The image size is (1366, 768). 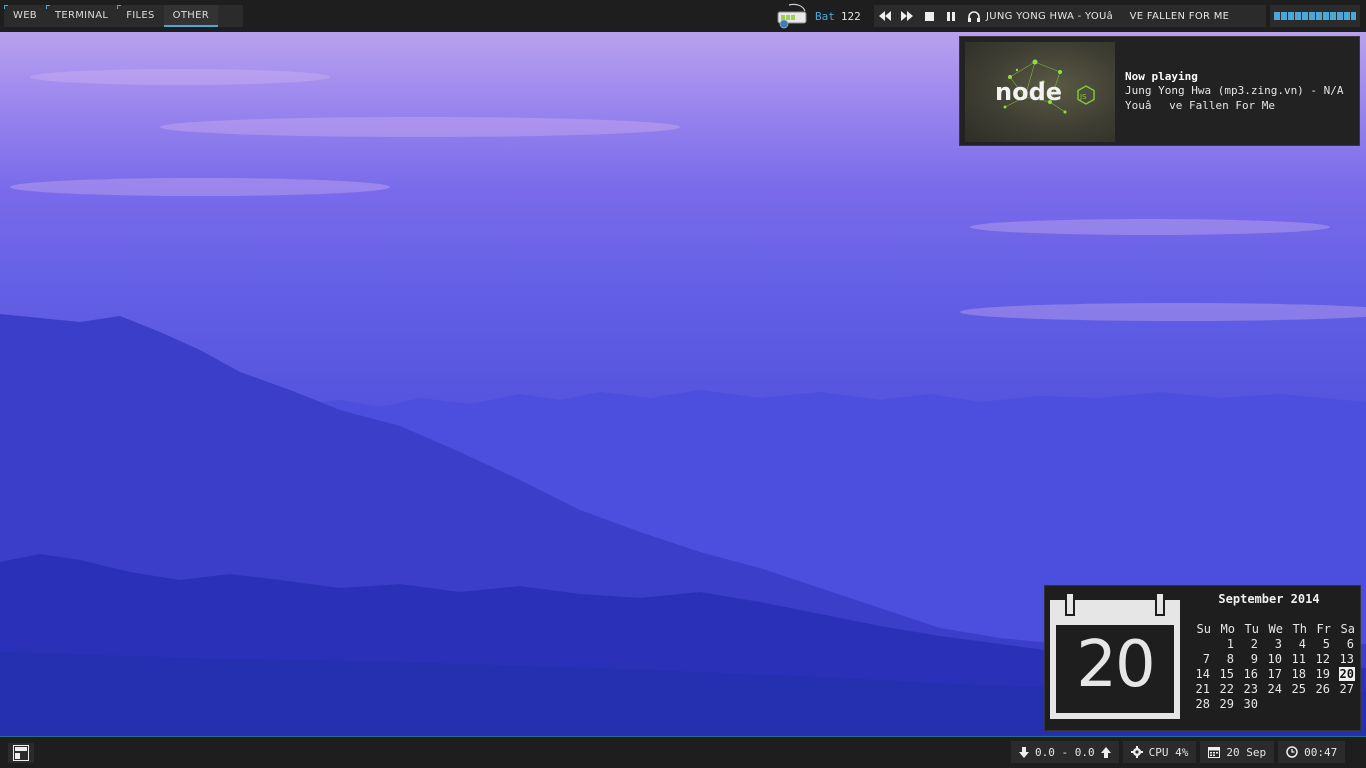 I want to click on layout-icon, so click(x=21, y=753).